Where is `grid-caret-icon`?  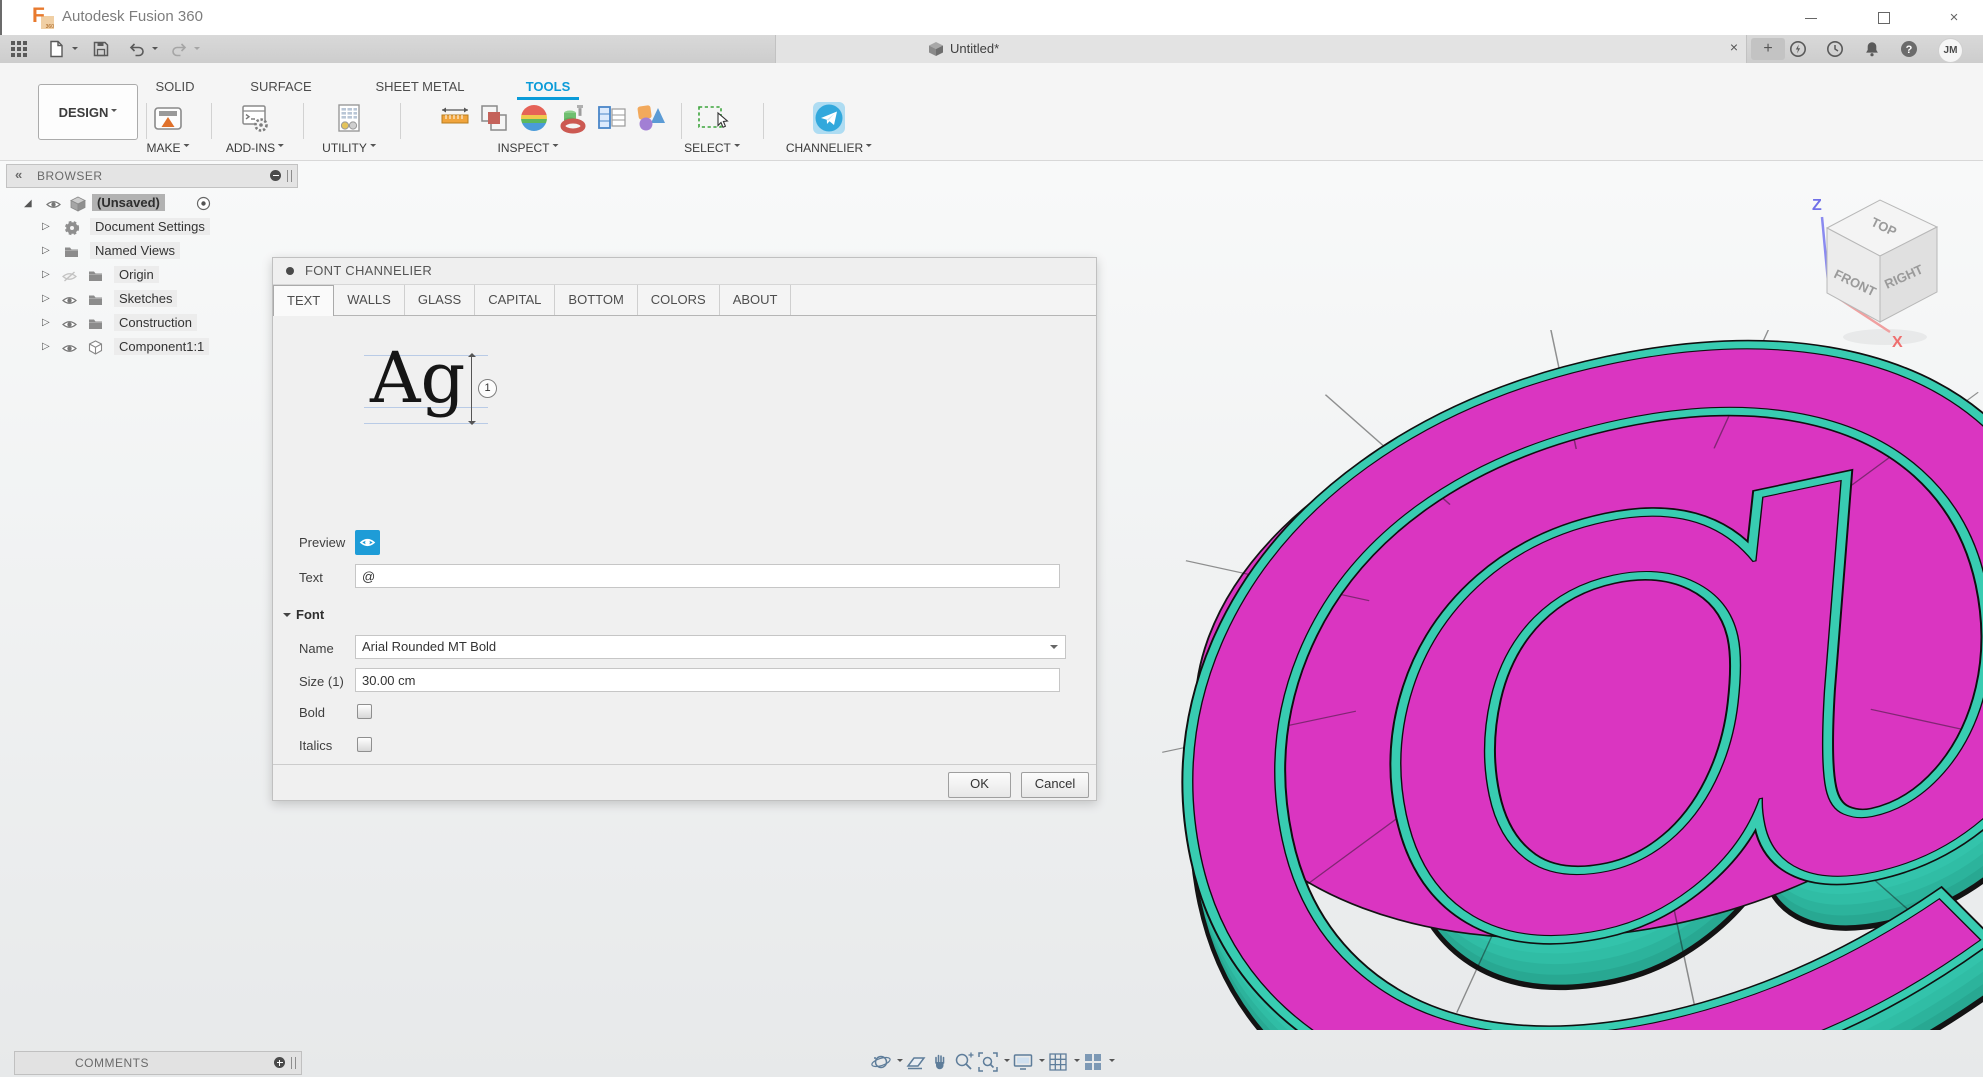 grid-caret-icon is located at coordinates (1077, 1062).